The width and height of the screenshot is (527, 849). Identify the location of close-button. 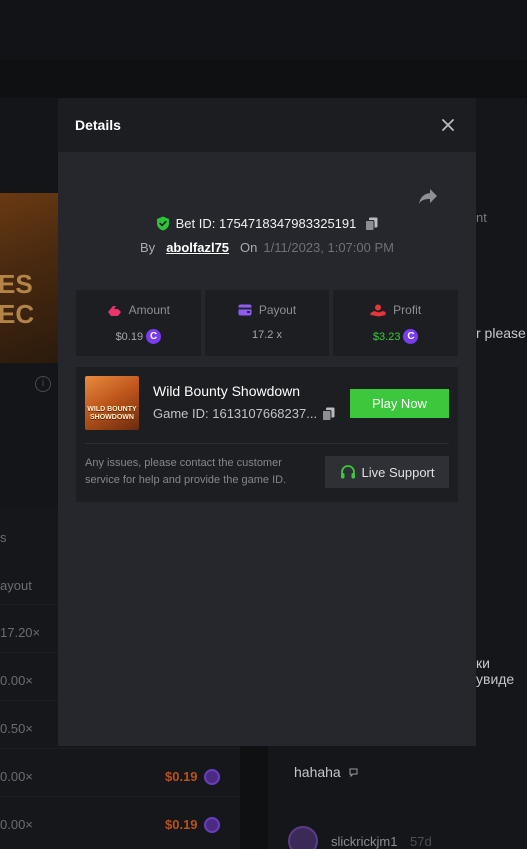
(448, 125).